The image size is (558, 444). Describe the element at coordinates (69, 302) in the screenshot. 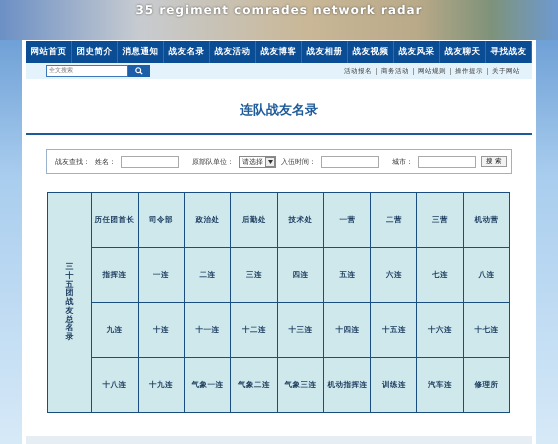

I see `directory-side-label: 三十五团战友总名录` at that location.